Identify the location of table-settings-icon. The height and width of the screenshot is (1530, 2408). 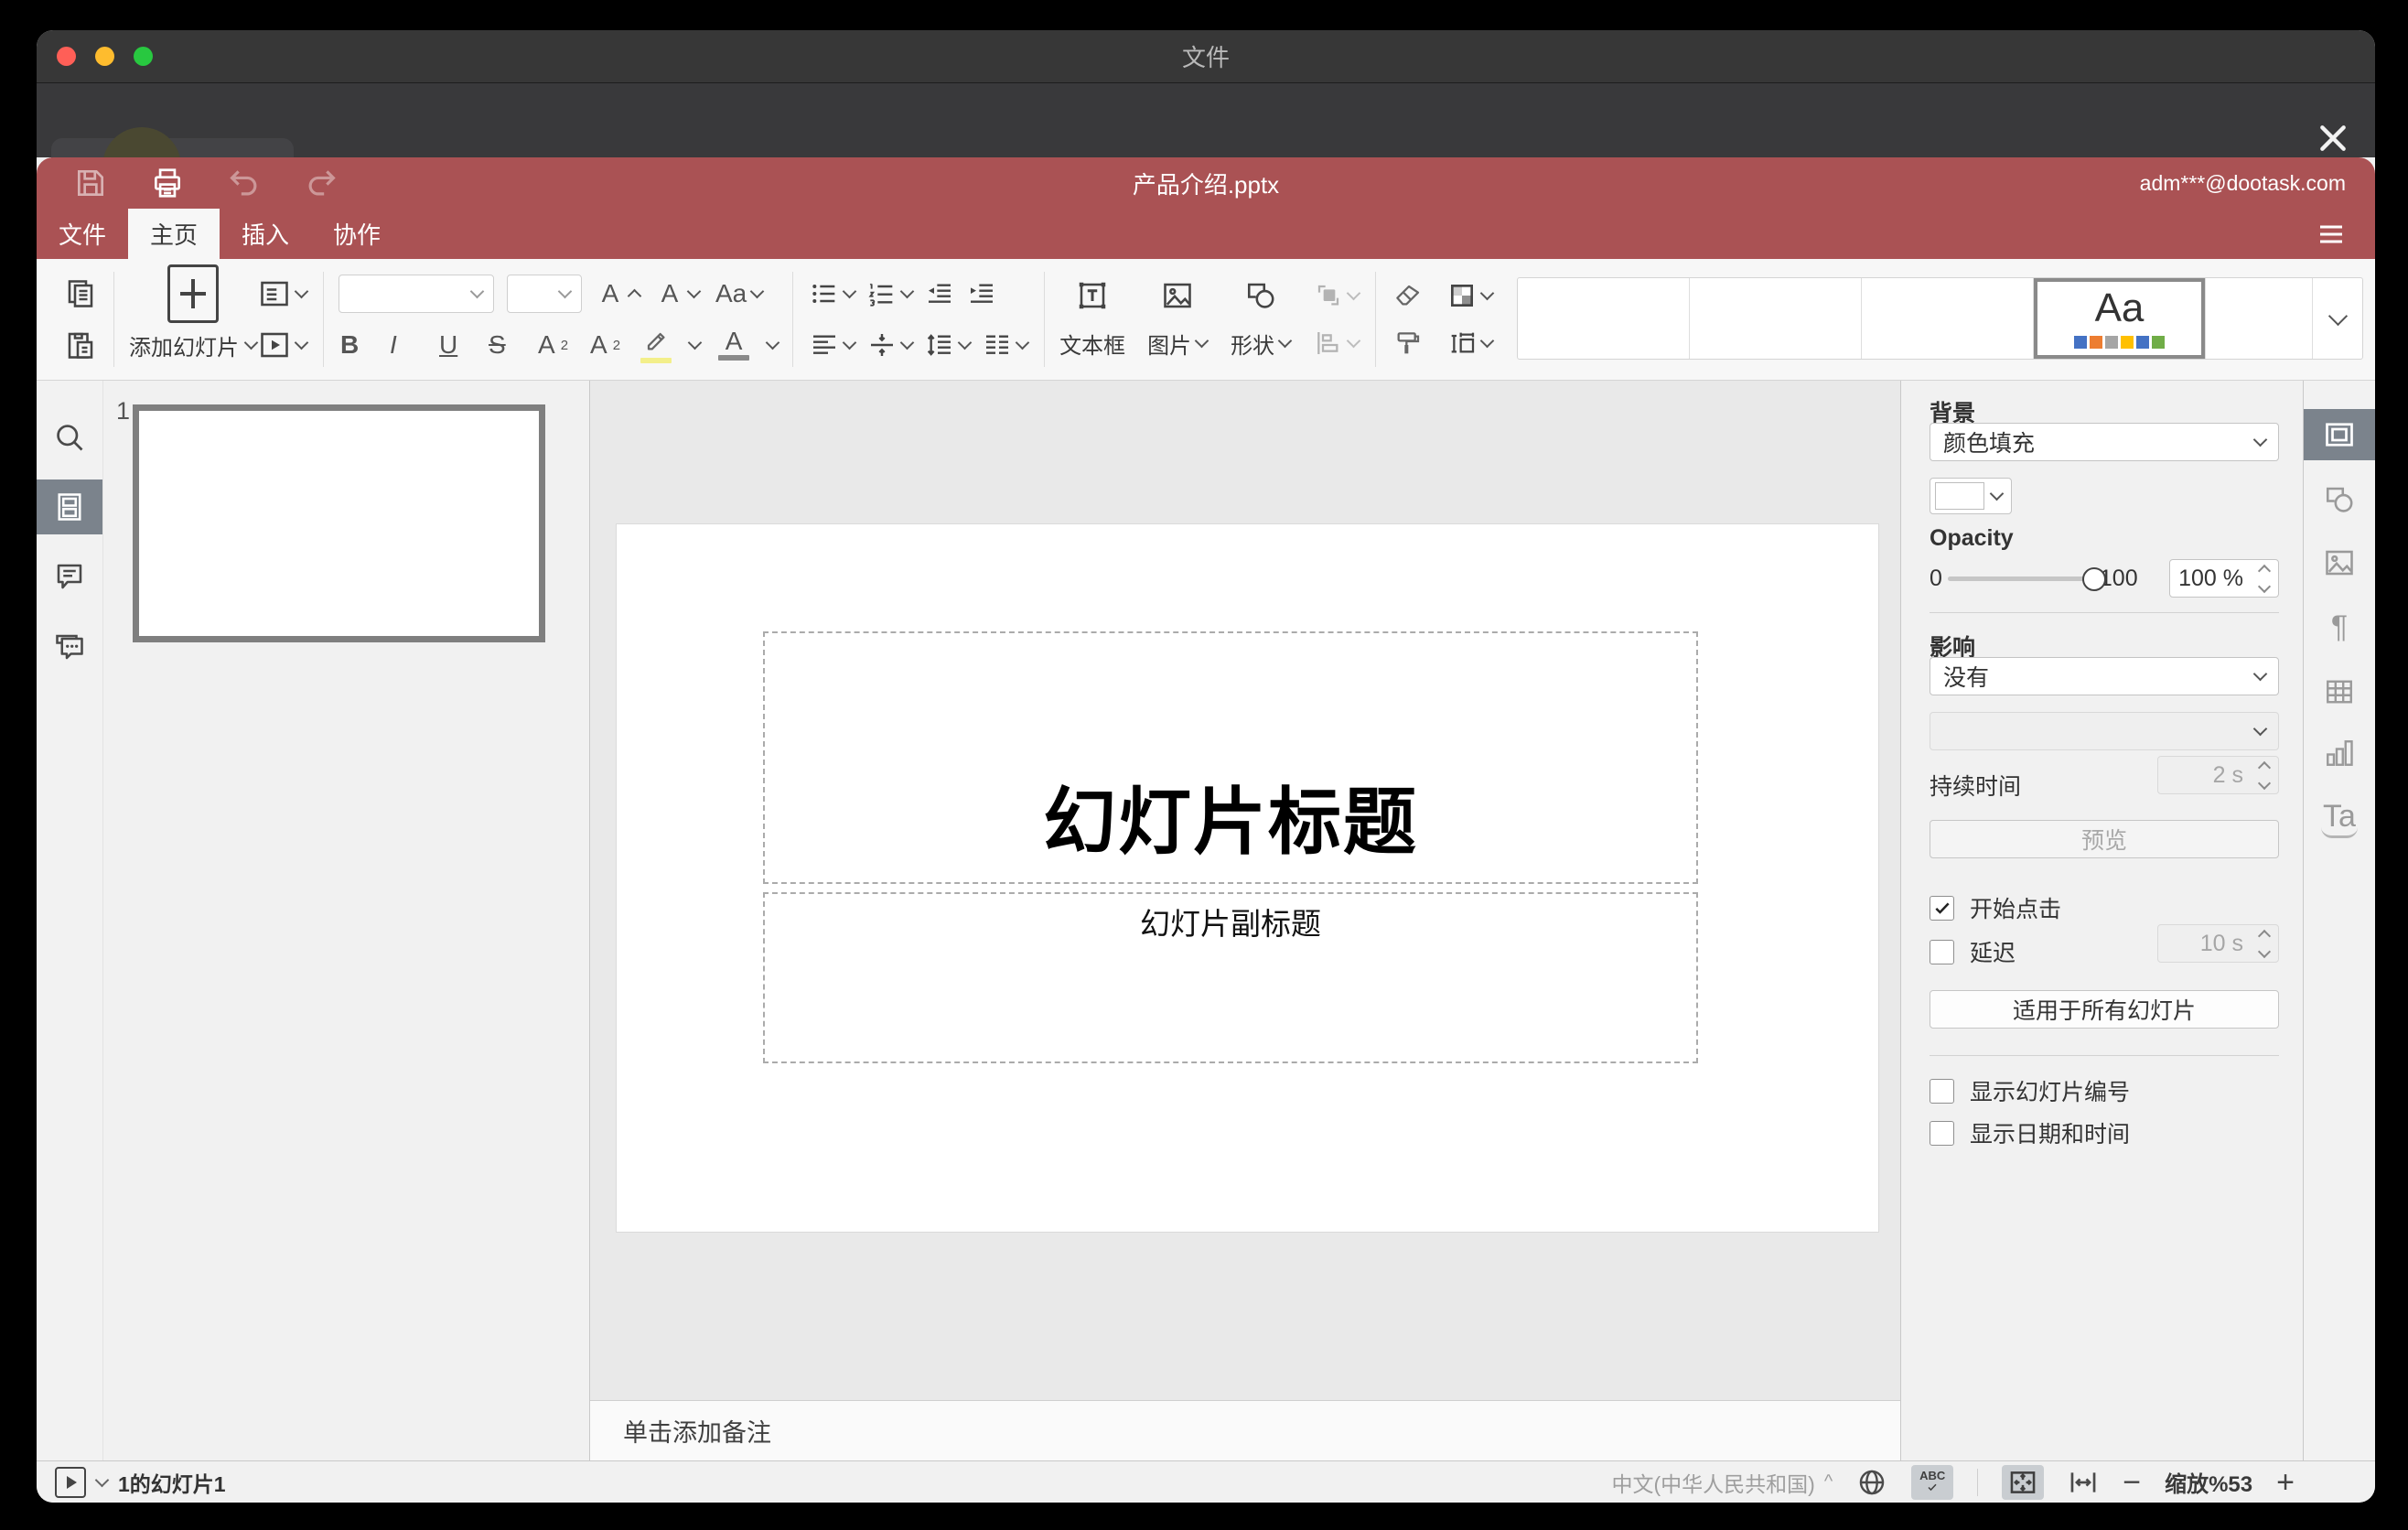
(2339, 691).